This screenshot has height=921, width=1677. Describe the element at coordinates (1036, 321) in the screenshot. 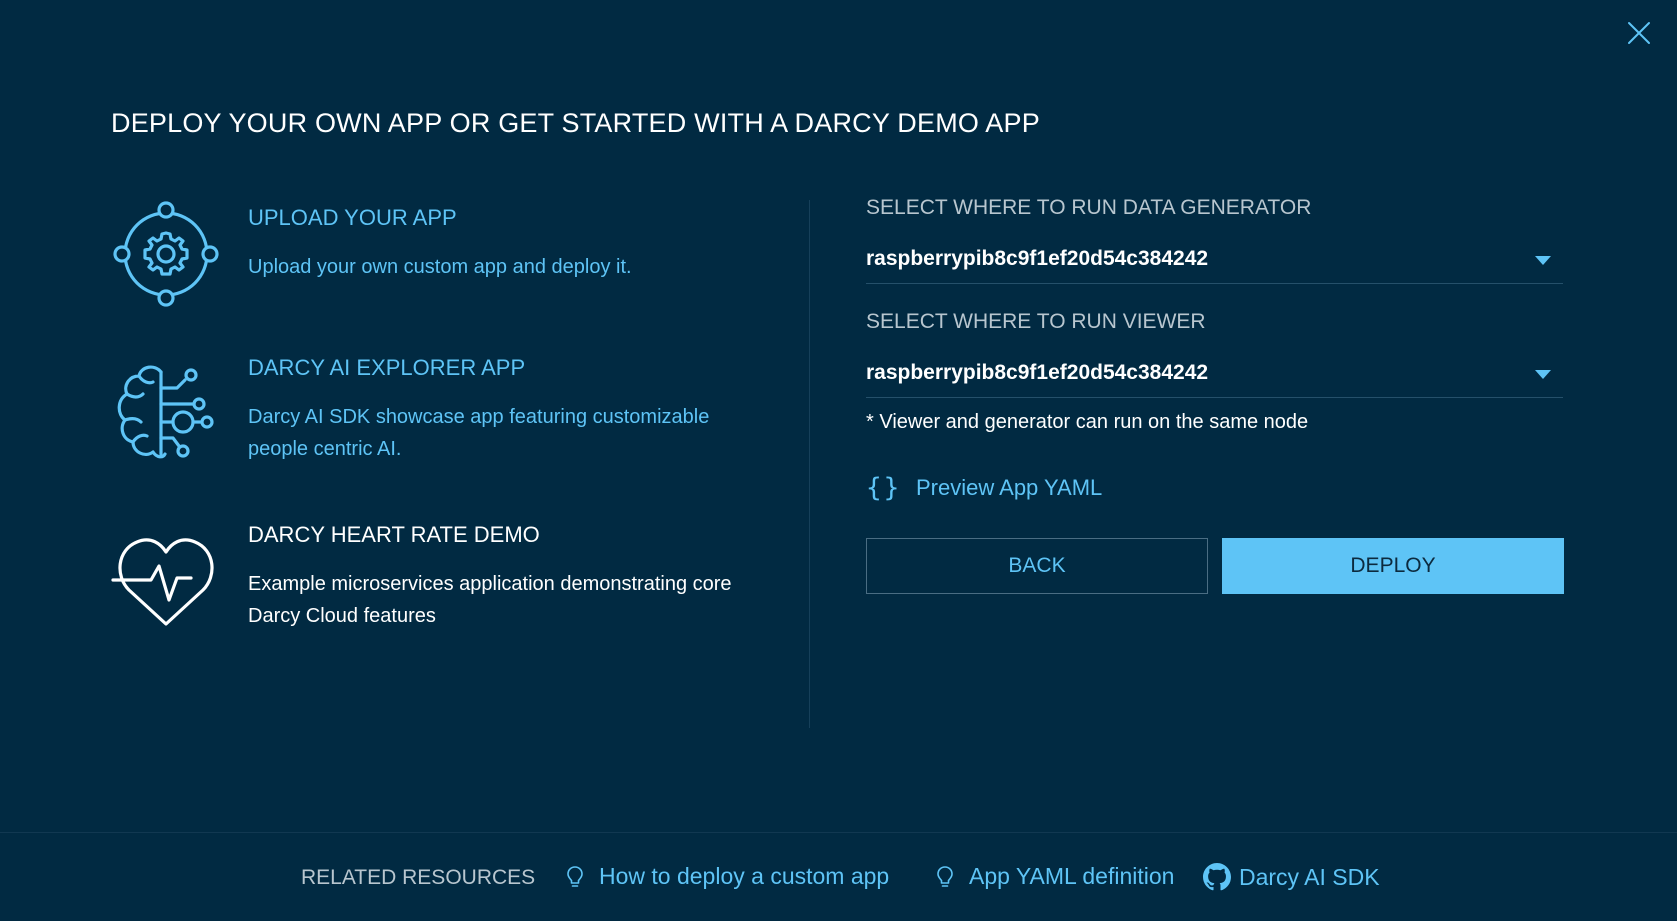

I see `viewer-label: SELECT WHERE TO RUN VIEWER` at that location.